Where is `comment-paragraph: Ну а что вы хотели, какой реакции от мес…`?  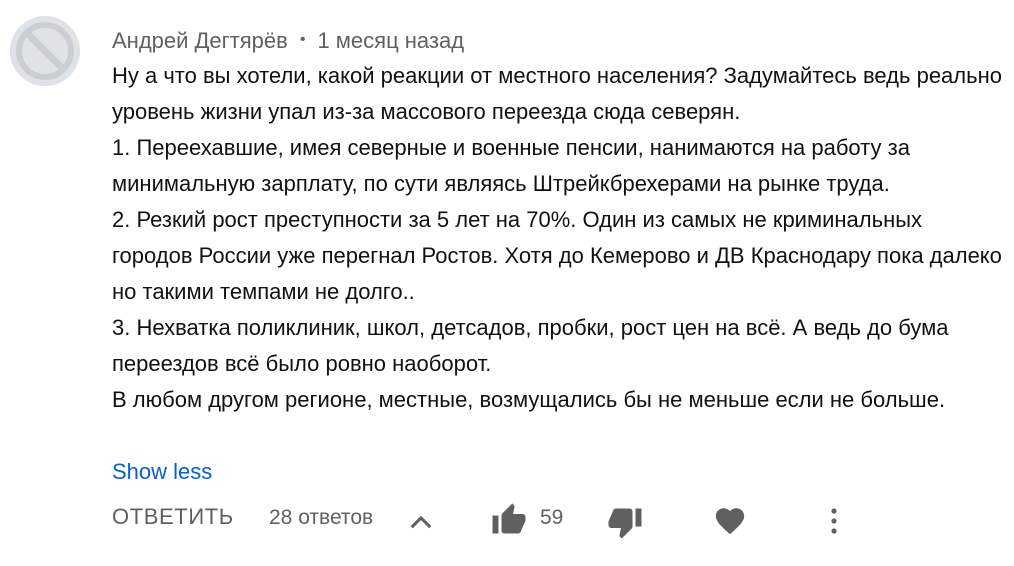
comment-paragraph: Ну а что вы хотели, какой реакции от мес… is located at coordinates (557, 93).